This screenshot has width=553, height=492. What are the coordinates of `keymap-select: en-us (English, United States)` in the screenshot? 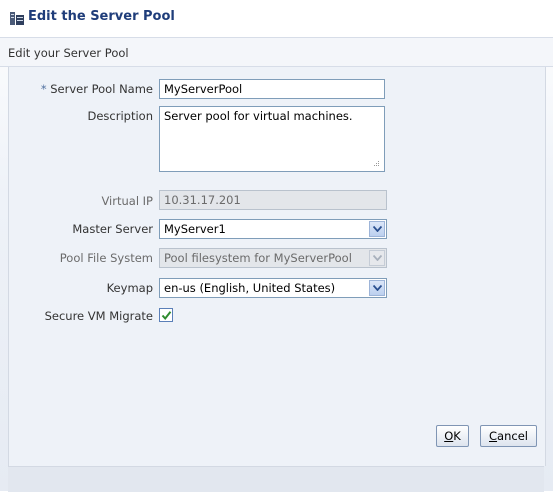 It's located at (273, 288).